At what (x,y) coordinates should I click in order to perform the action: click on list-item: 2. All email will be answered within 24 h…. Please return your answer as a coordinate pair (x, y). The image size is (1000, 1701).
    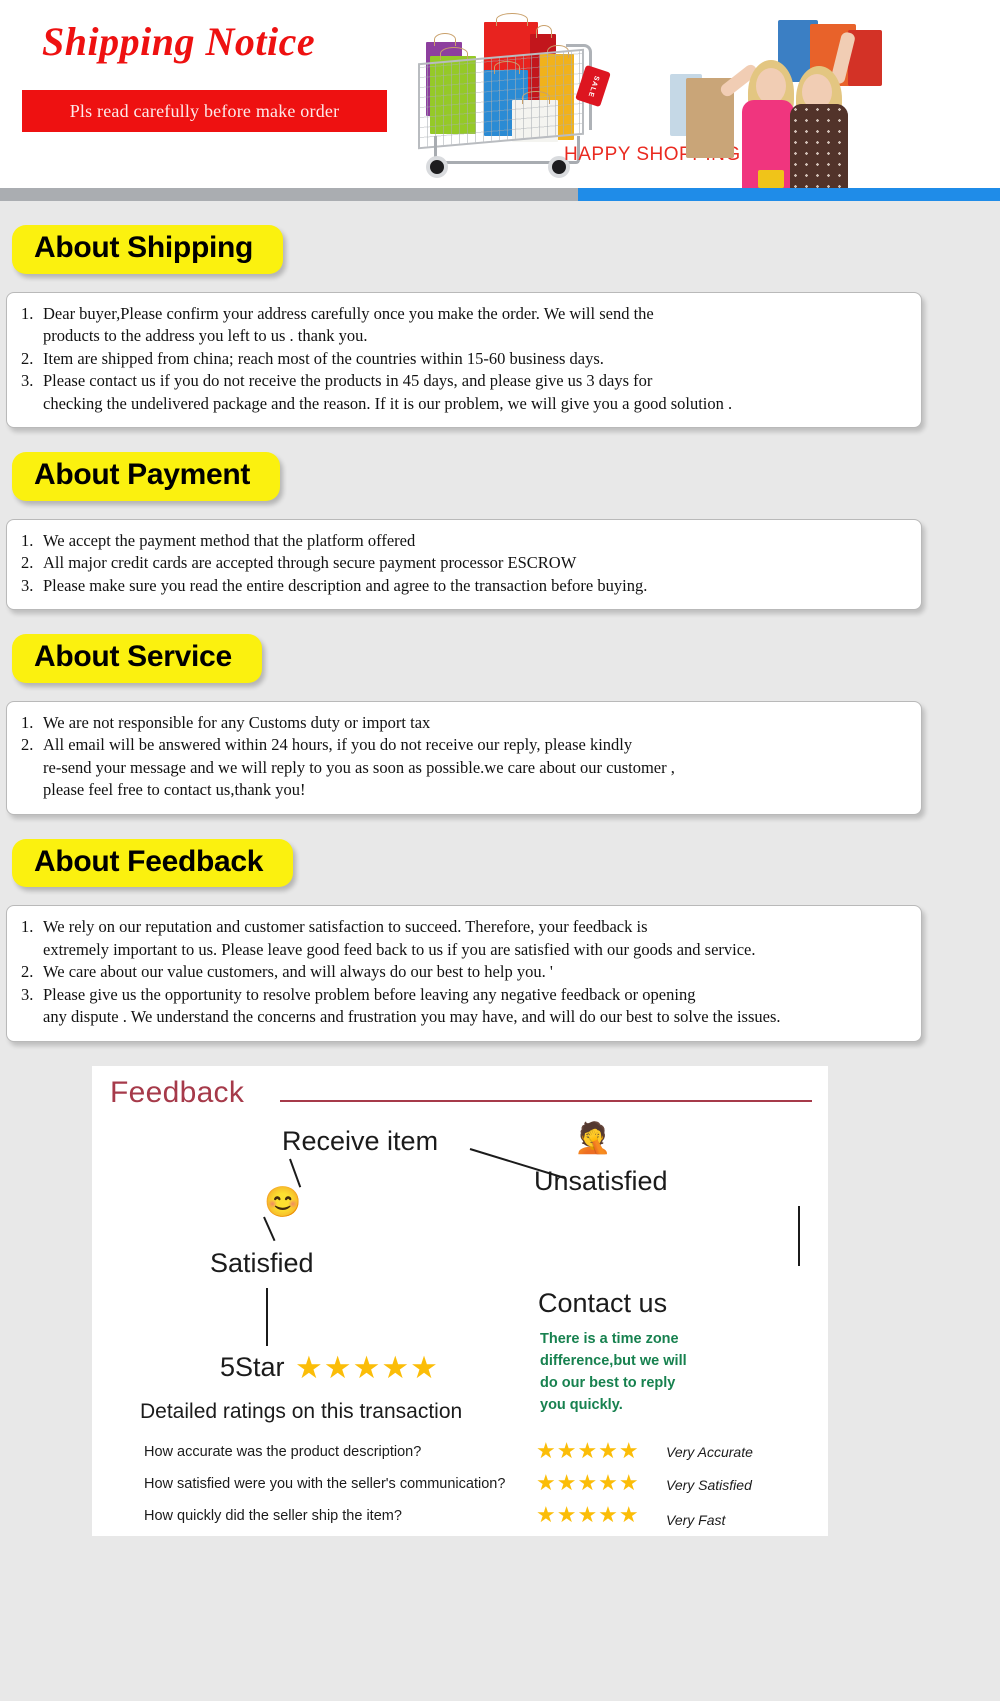
    Looking at the image, I should click on (464, 768).